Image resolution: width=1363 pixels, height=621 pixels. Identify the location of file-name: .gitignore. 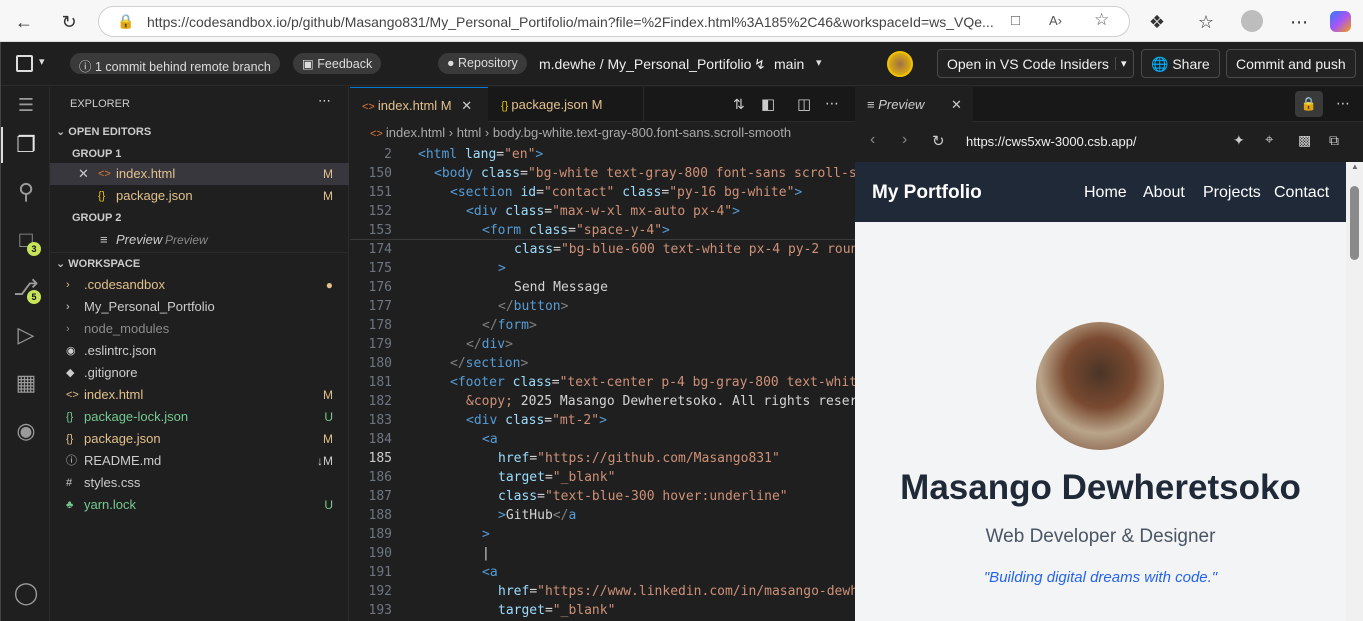
(111, 372).